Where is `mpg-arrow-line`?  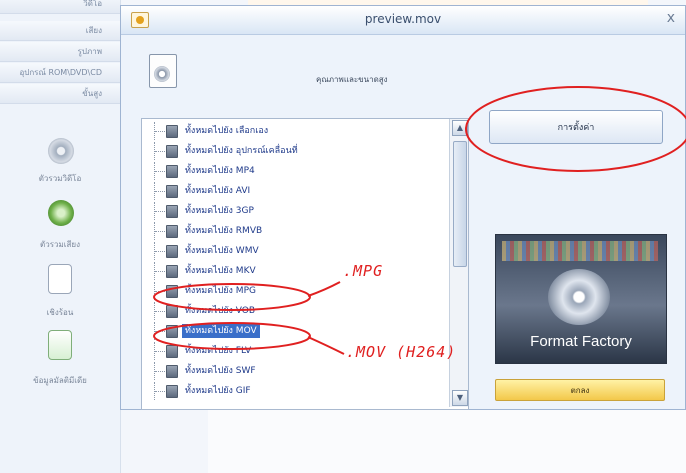
mpg-arrow-line is located at coordinates (324, 289).